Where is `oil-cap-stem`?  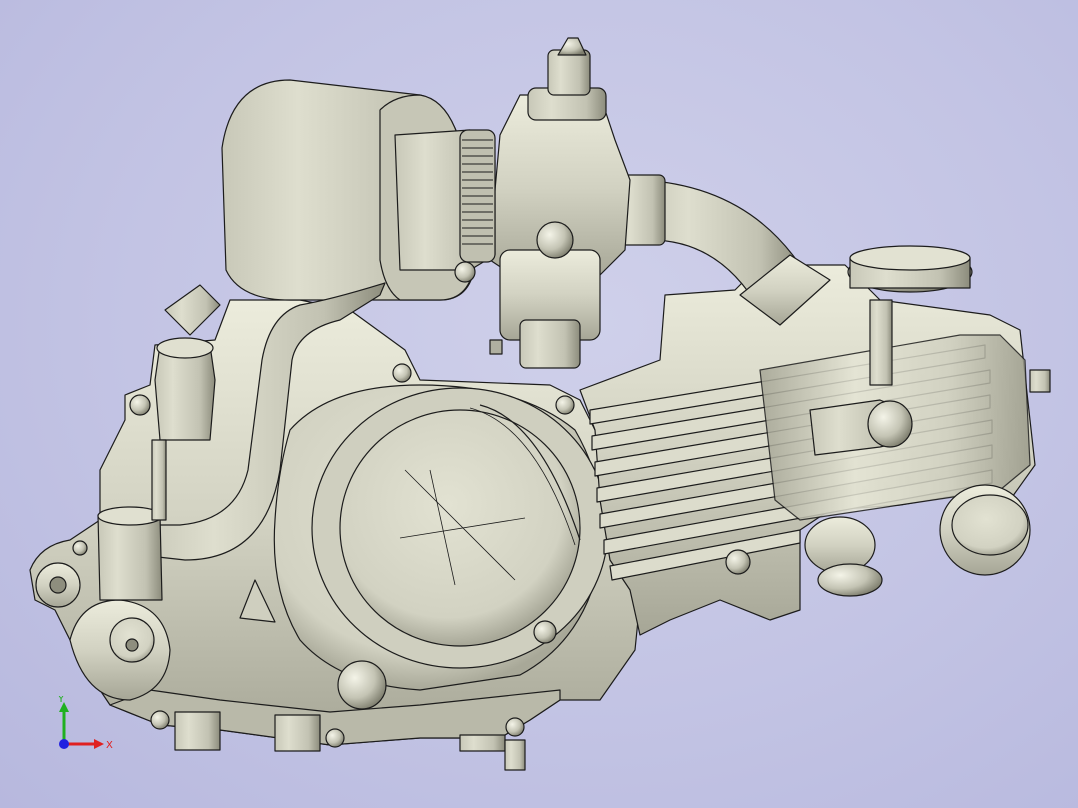
oil-cap-stem is located at coordinates (881, 342).